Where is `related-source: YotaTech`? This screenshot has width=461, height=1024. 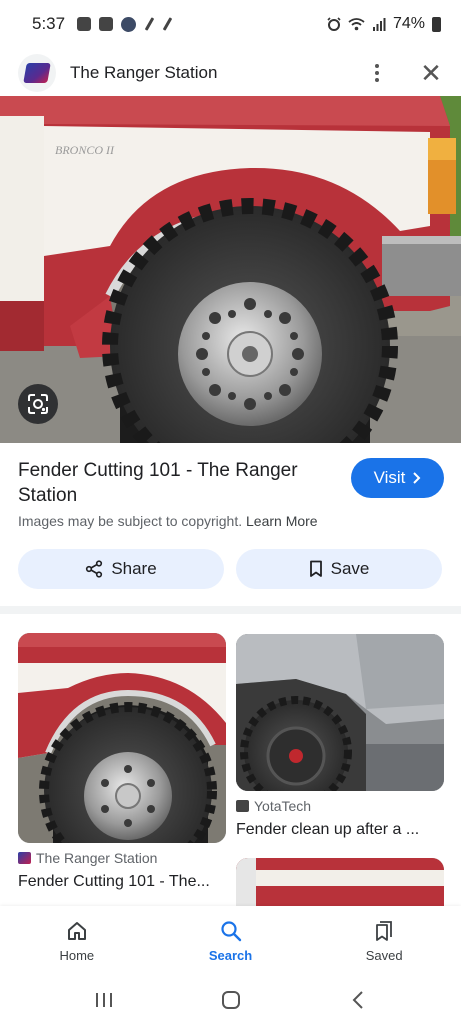
related-source: YotaTech is located at coordinates (273, 806).